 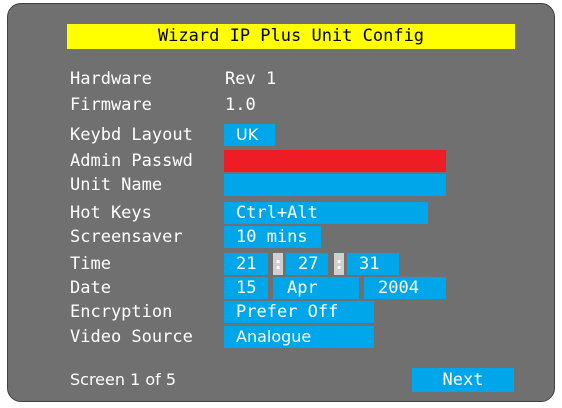 What do you see at coordinates (307, 264) in the screenshot?
I see `time-minutes-field: 27` at bounding box center [307, 264].